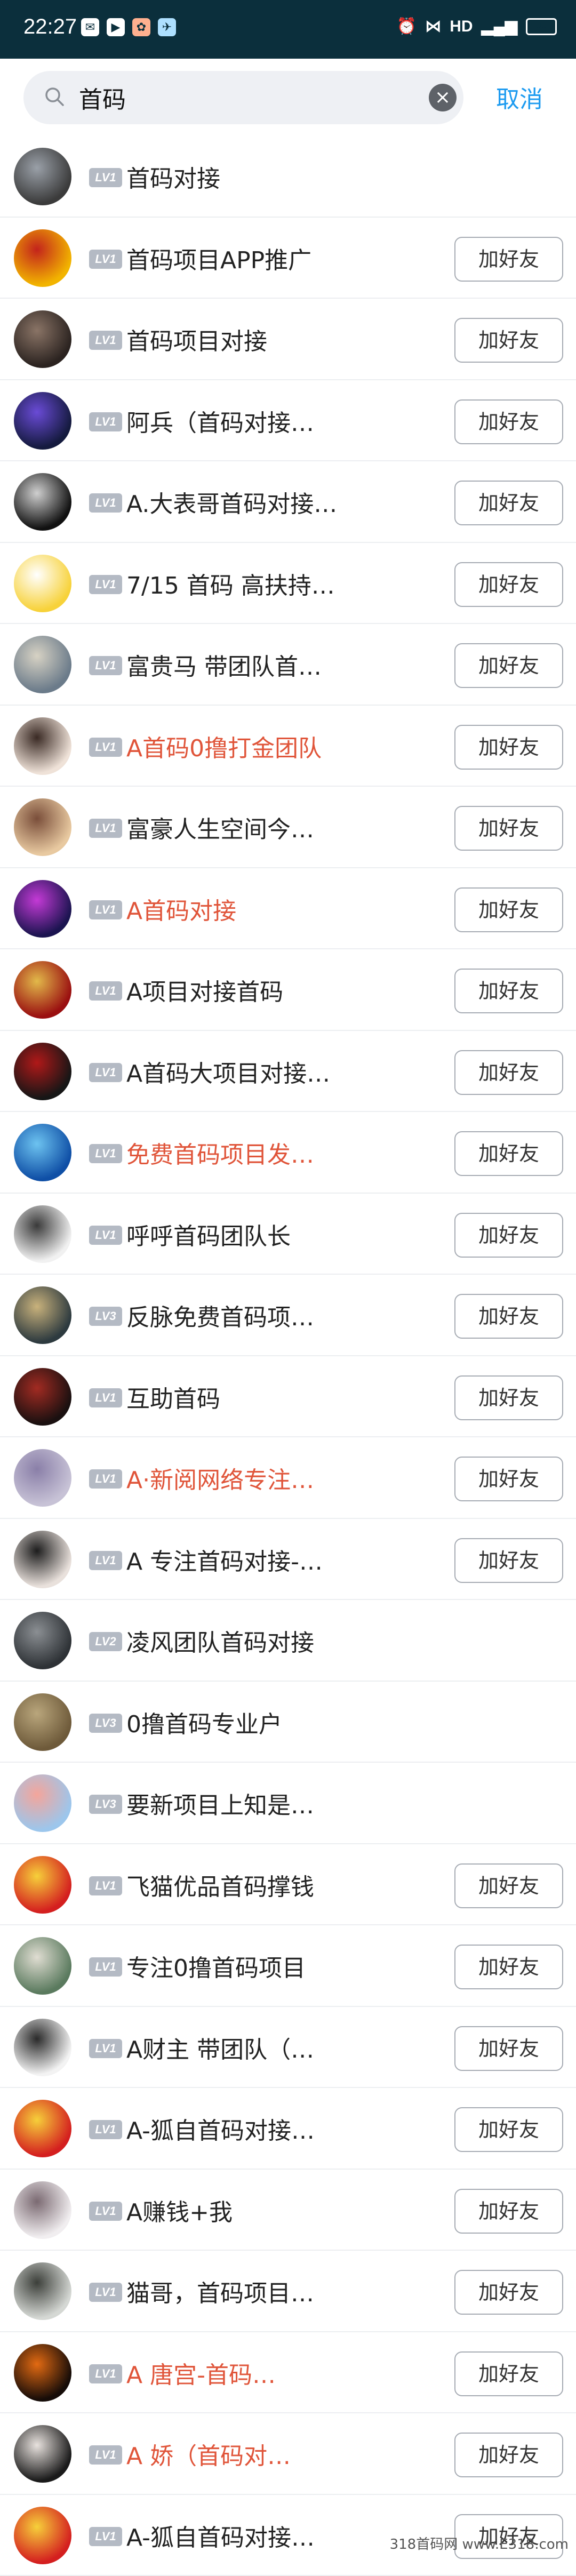  Describe the element at coordinates (288, 2210) in the screenshot. I see `list-item: LV1A赚钱+我加好友` at that location.